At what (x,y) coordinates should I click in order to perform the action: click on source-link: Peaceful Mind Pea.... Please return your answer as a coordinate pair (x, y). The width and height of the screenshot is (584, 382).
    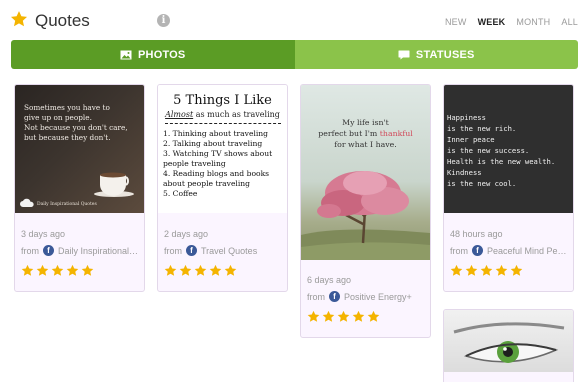
    Looking at the image, I should click on (527, 251).